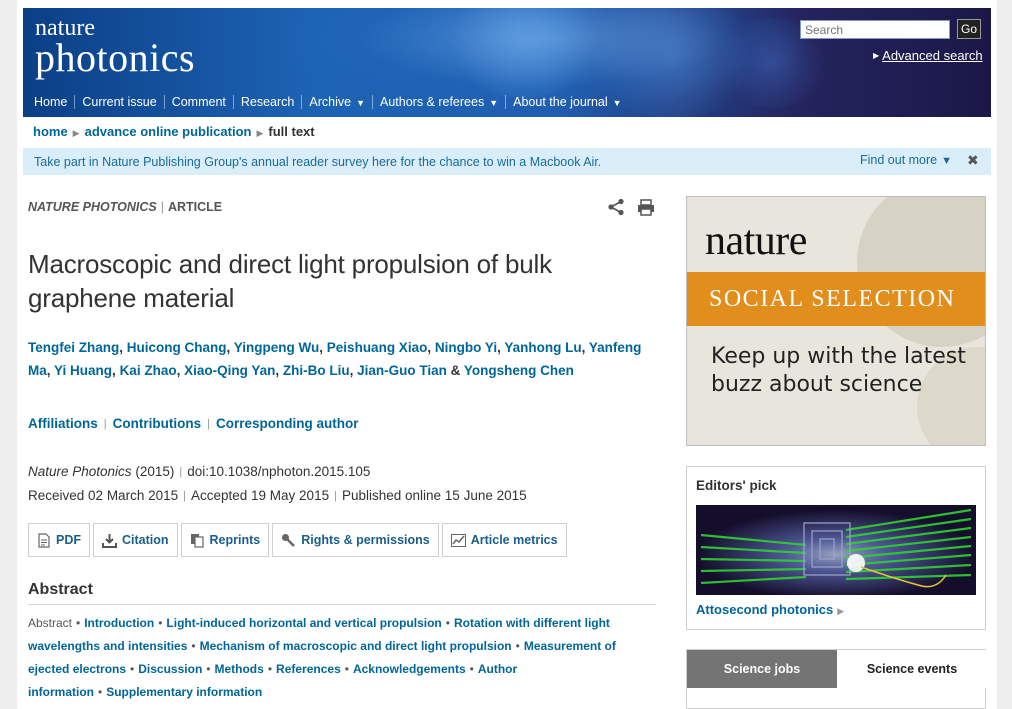 Image resolution: width=1012 pixels, height=709 pixels. Describe the element at coordinates (198, 102) in the screenshot. I see `nav-comment: Comment` at that location.